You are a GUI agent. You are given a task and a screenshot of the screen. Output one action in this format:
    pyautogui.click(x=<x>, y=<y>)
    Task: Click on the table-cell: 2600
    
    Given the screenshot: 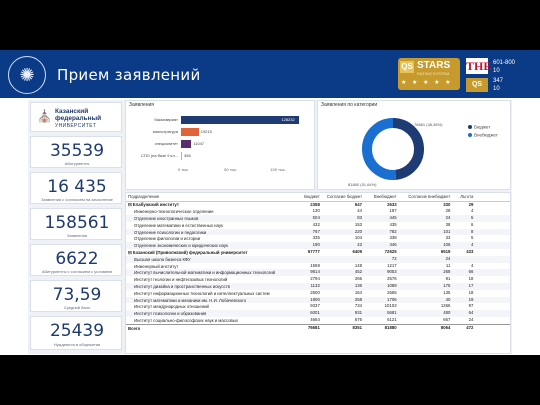 What is the action you would take?
    pyautogui.click(x=315, y=292)
    